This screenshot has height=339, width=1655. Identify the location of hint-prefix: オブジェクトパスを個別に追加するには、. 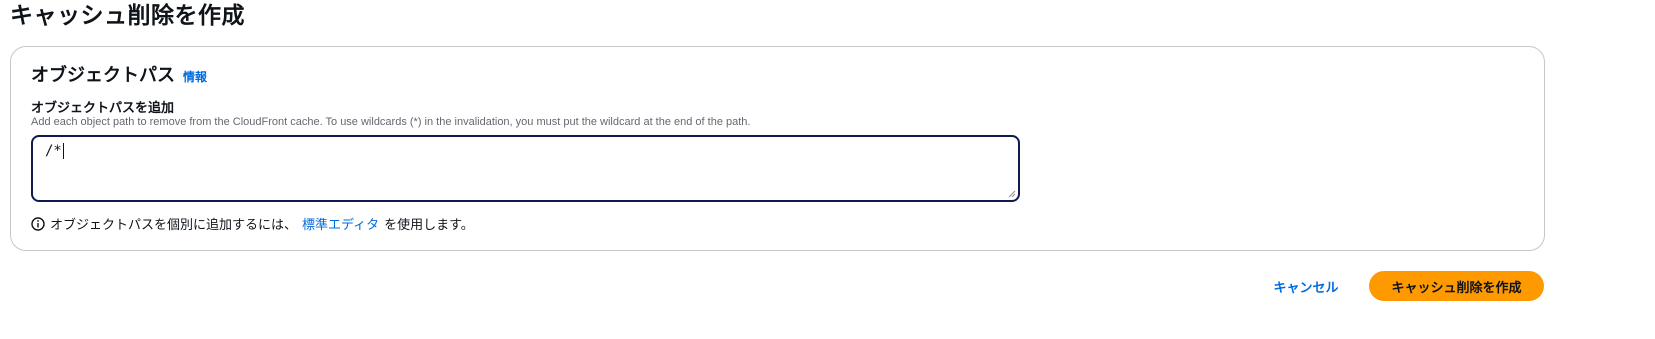
(174, 225).